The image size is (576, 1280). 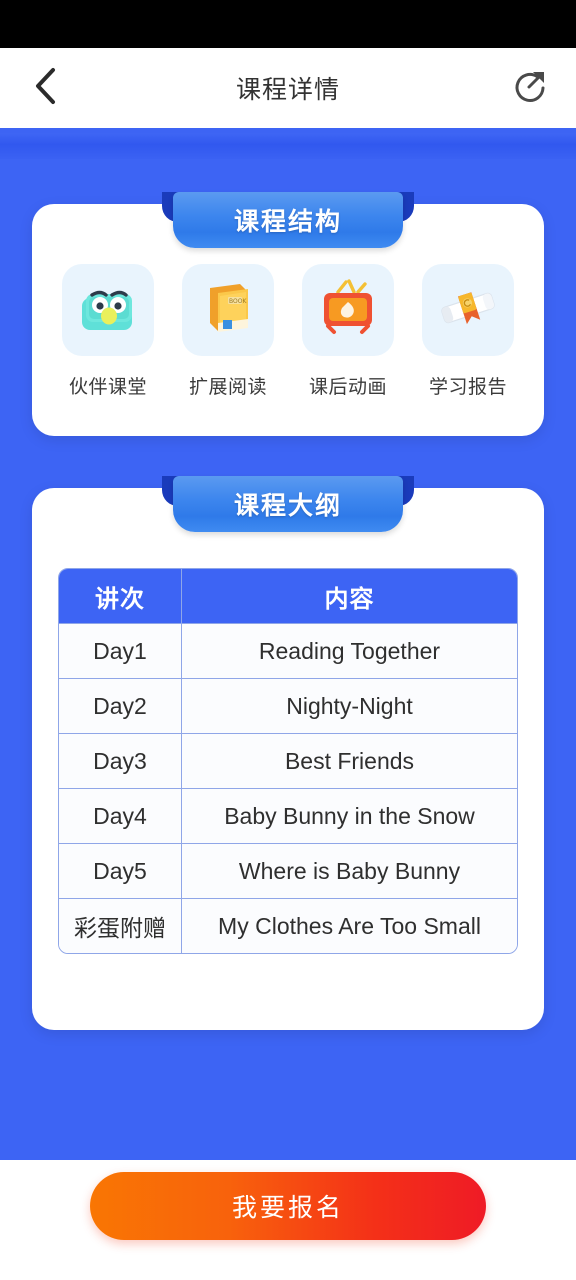 I want to click on table-cell-content: Where is Baby Bunny, so click(x=349, y=871).